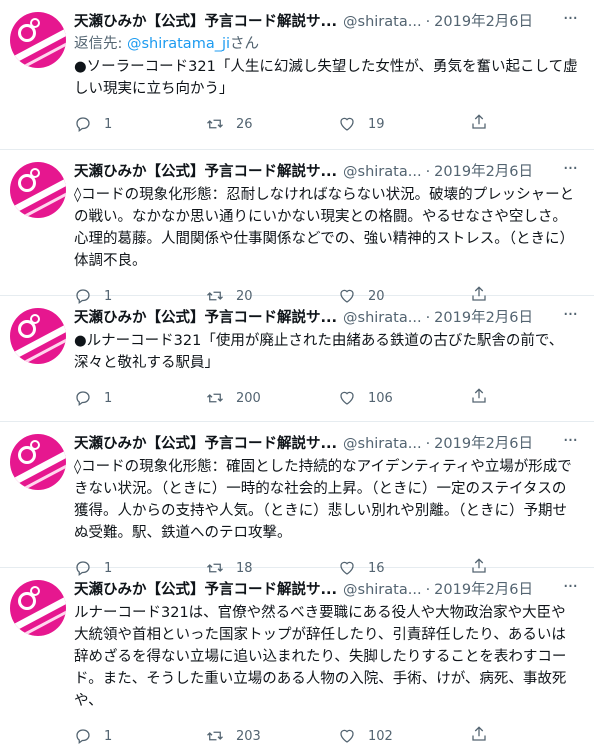 Image resolution: width=594 pixels, height=754 pixels. I want to click on retweet-count: 26, so click(244, 124).